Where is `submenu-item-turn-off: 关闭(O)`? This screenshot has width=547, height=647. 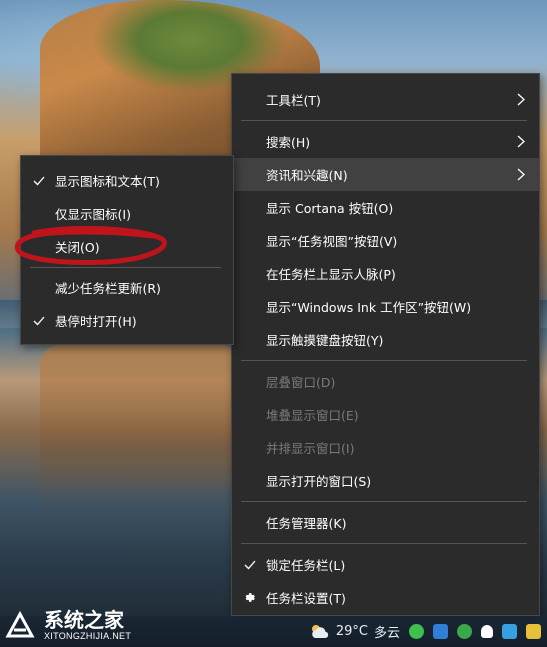
submenu-item-turn-off: 关闭(O) is located at coordinates (127, 246).